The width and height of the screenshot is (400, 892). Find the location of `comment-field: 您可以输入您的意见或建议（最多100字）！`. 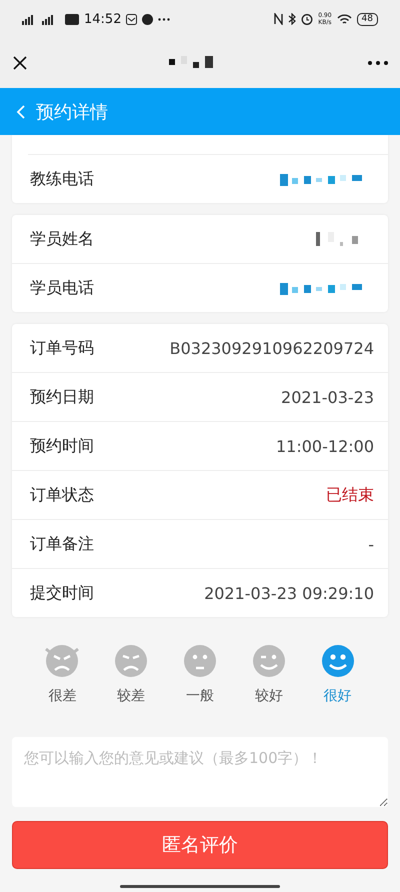

comment-field: 您可以输入您的意见或建议（最多100字）！ is located at coordinates (200, 772).